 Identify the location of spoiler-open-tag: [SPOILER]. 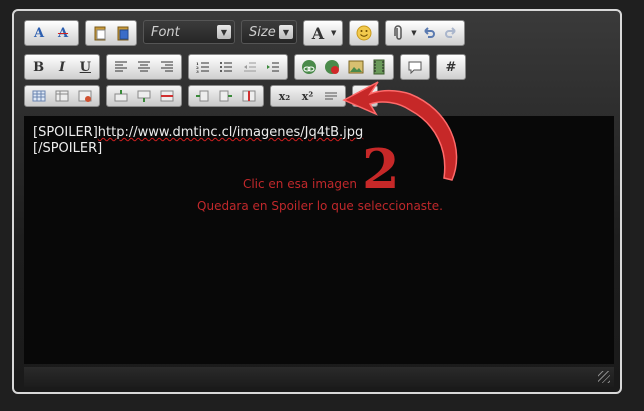
(65, 132).